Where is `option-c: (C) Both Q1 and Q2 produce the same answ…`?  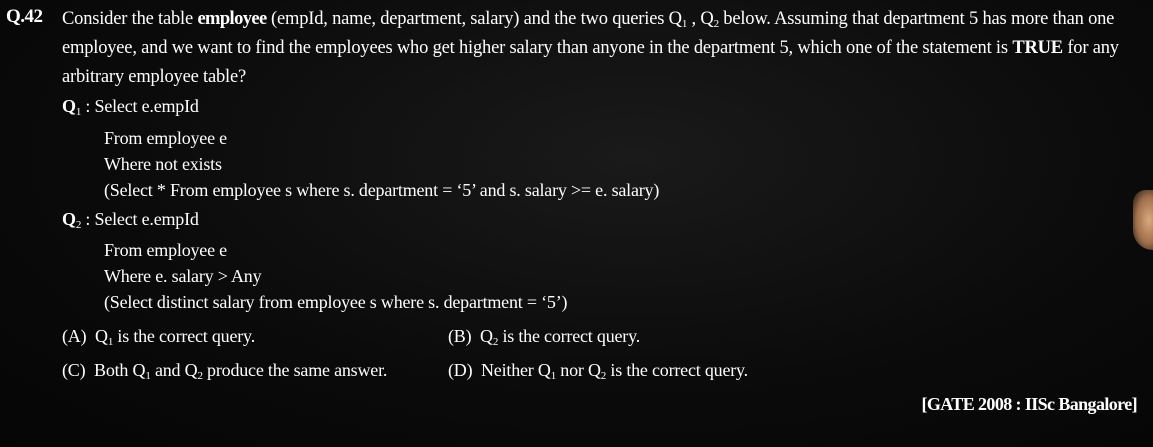 option-c: (C) Both Q1 and Q2 produce the same answ… is located at coordinates (225, 371).